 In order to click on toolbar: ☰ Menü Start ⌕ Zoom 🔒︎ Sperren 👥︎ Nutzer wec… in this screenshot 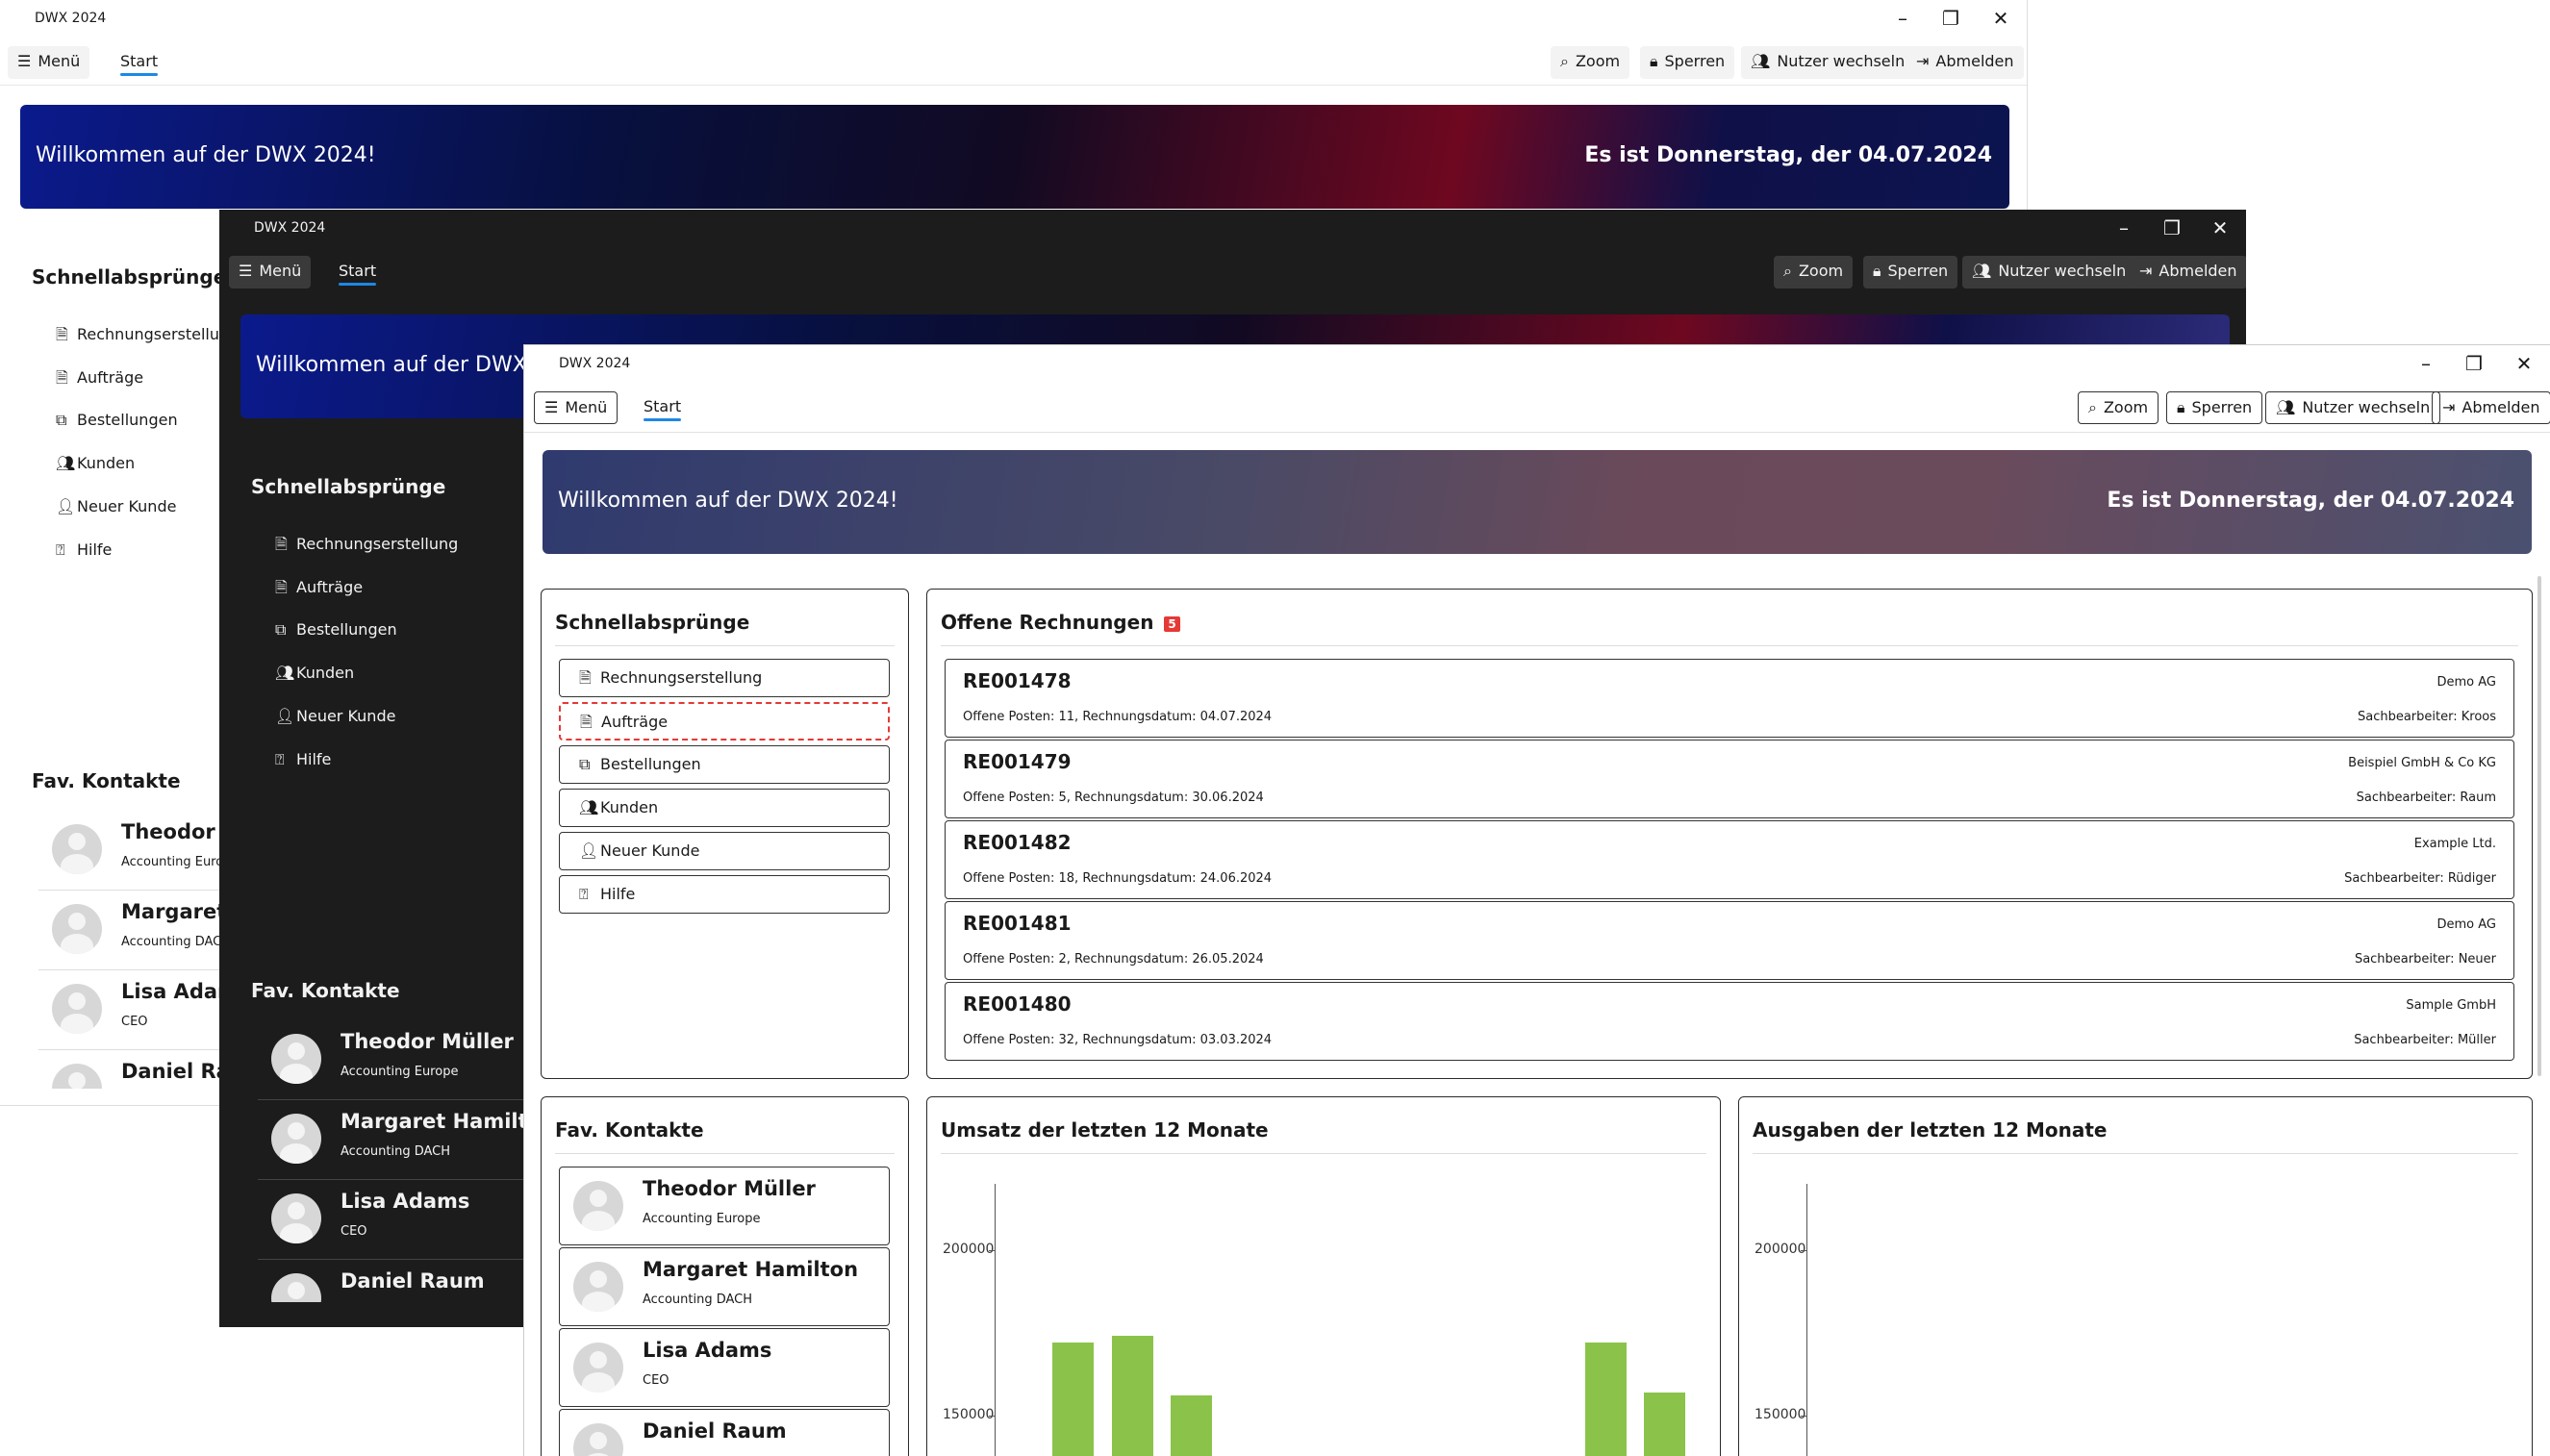, I will do `click(1232, 271)`.